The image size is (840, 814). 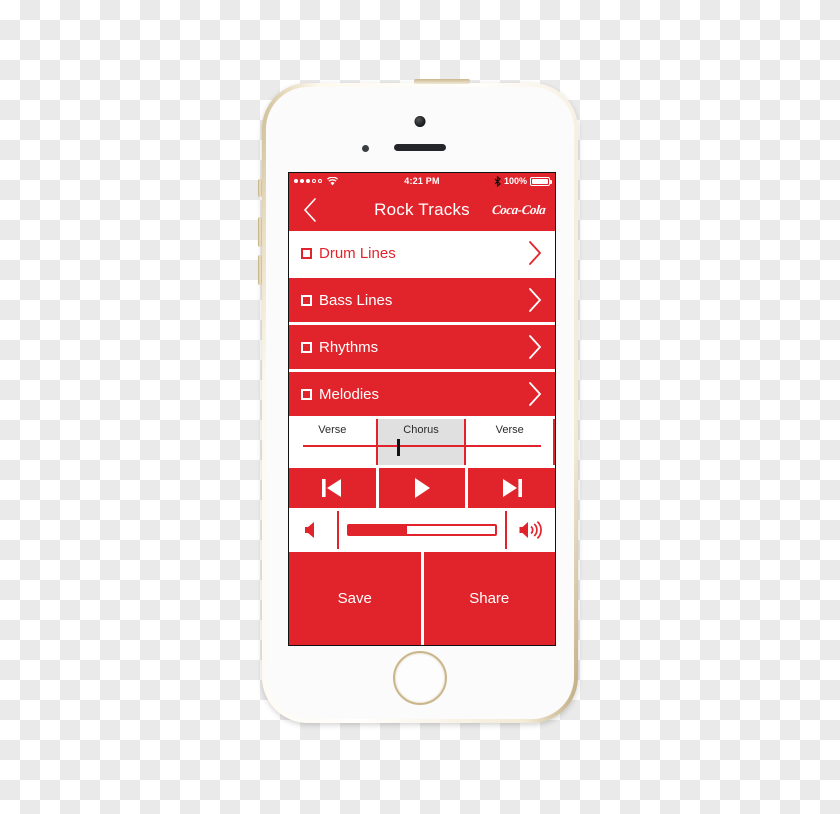 What do you see at coordinates (422, 181) in the screenshot?
I see `status-bar: 4:21 PM 100%` at bounding box center [422, 181].